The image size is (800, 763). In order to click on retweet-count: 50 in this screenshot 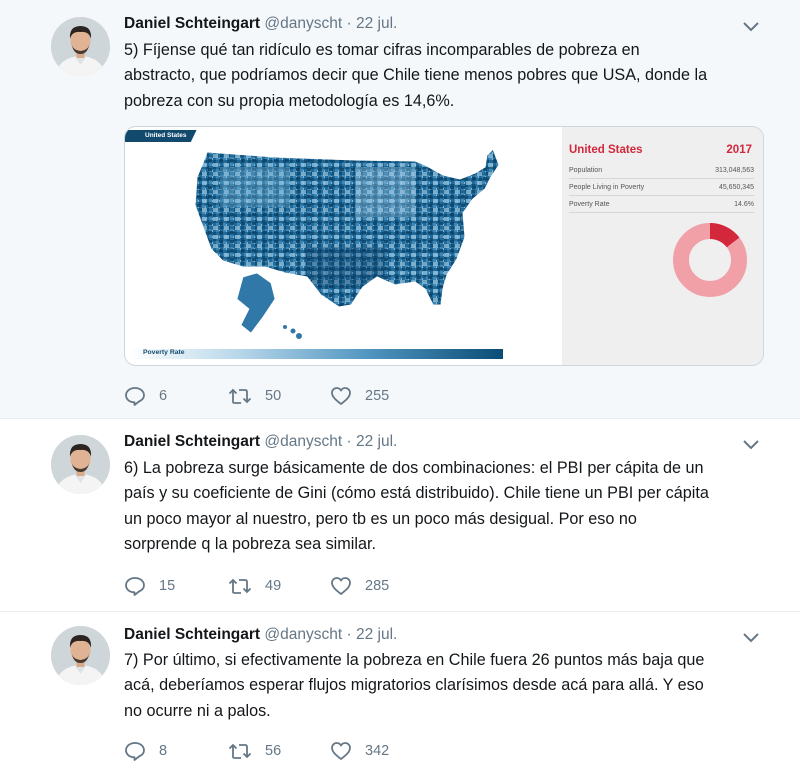, I will do `click(273, 396)`.